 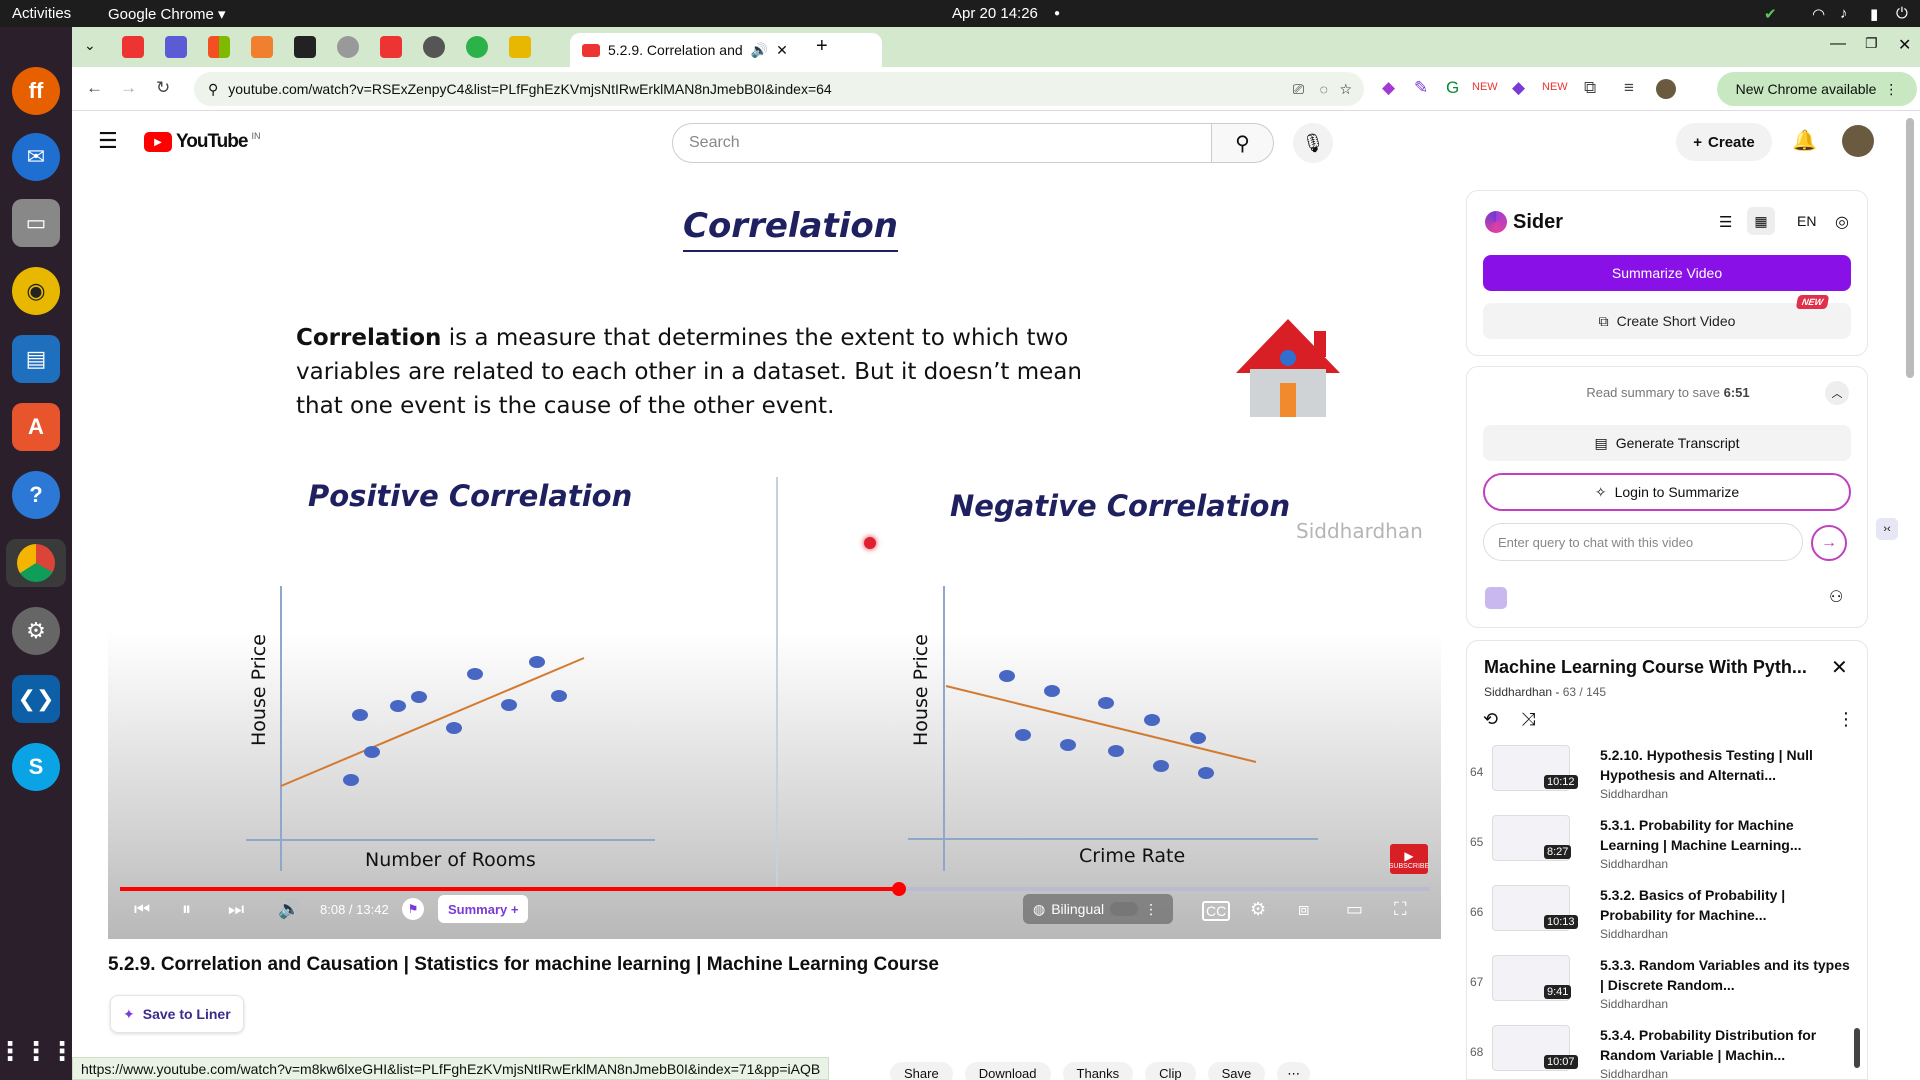 What do you see at coordinates (1490, 719) in the screenshot?
I see `loop-icon: ⟲` at bounding box center [1490, 719].